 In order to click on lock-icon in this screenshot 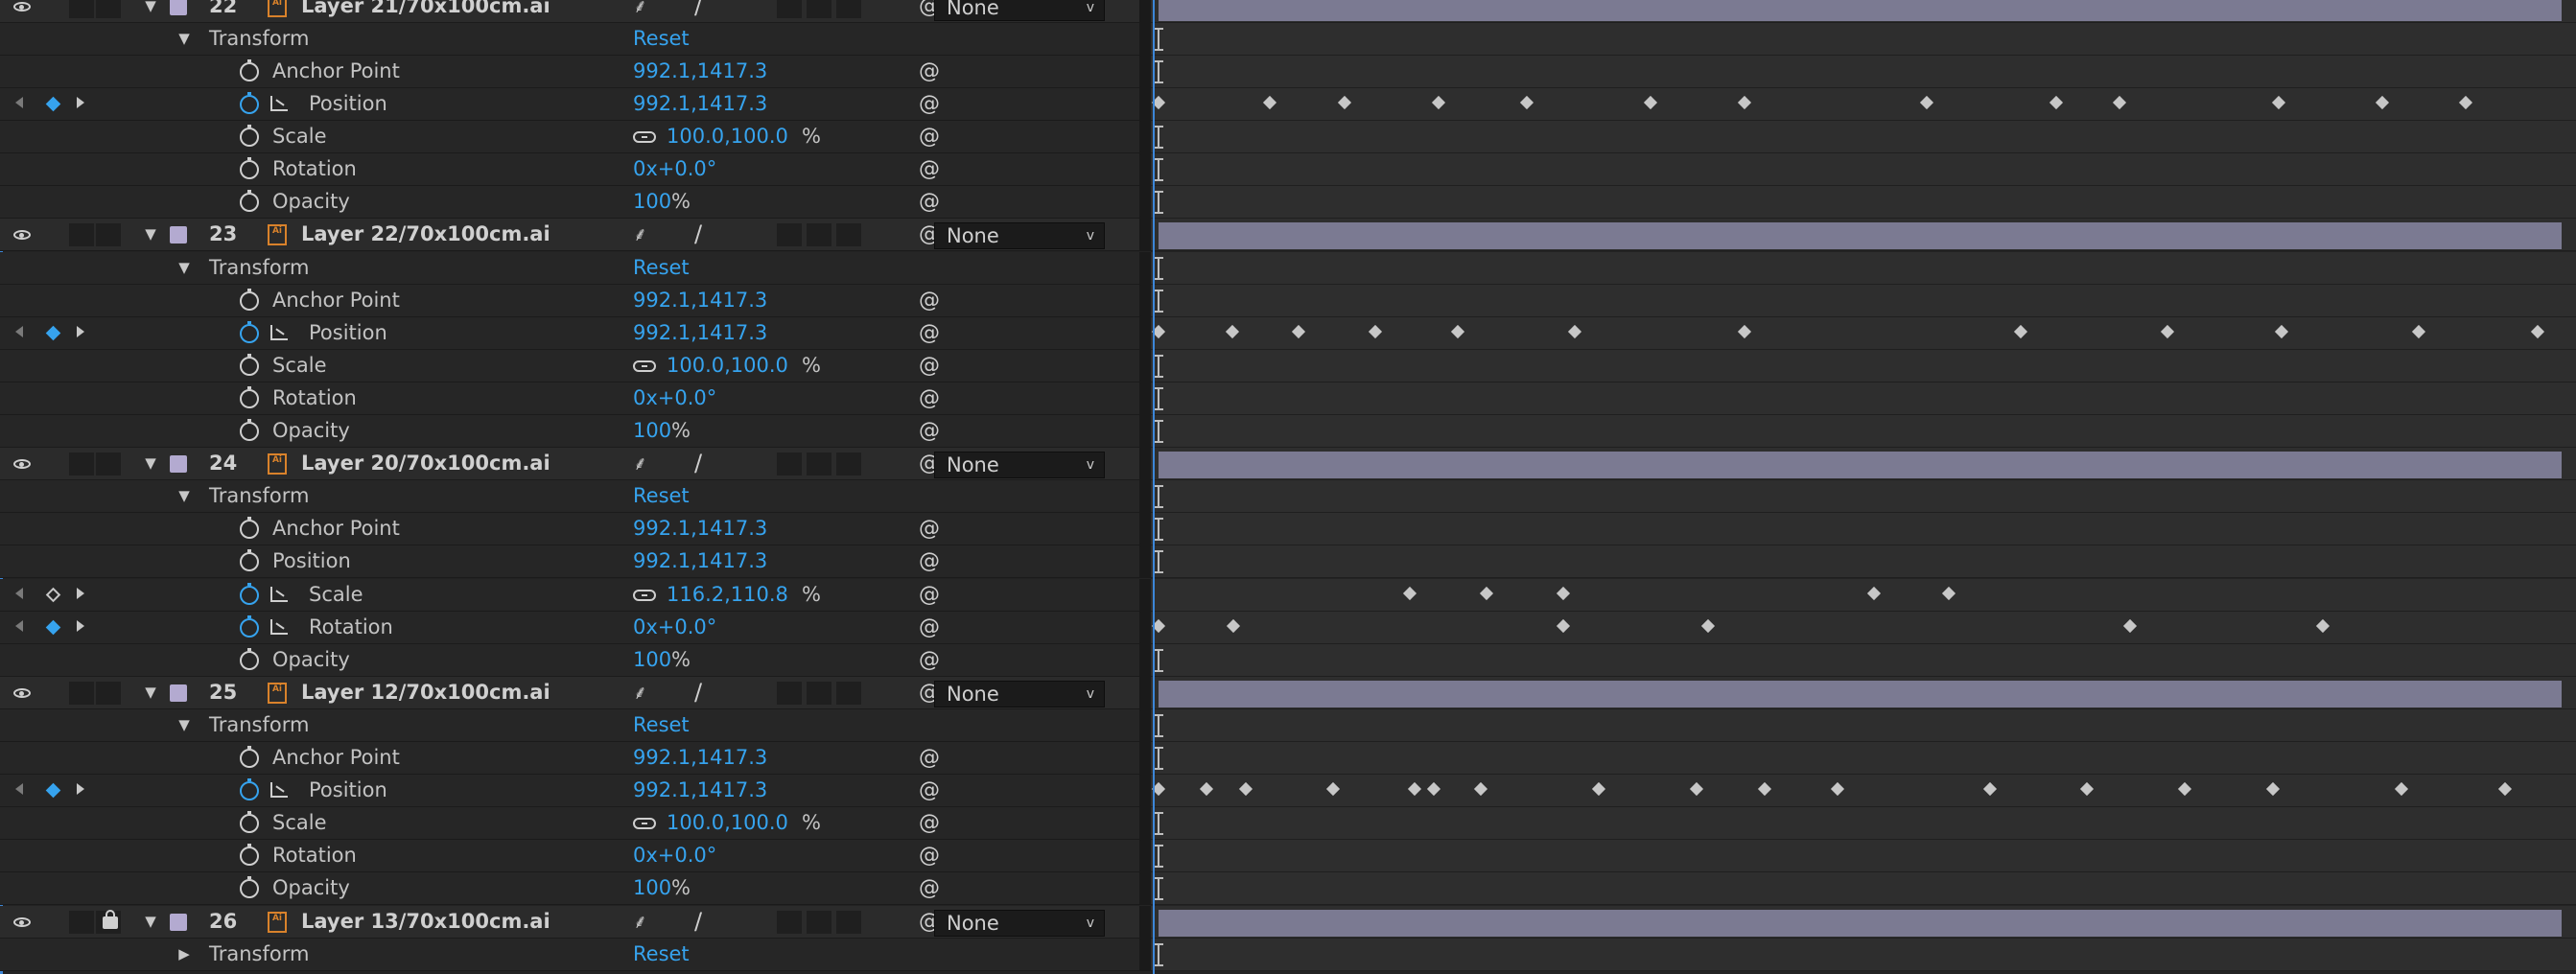, I will do `click(110, 919)`.